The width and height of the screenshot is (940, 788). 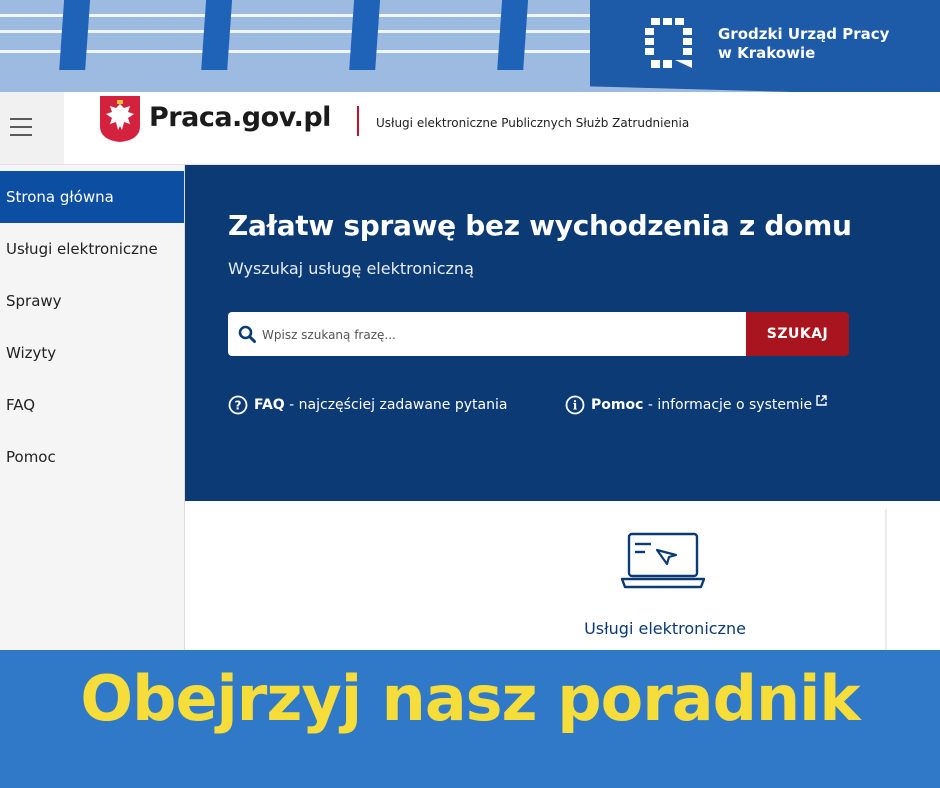 I want to click on question-circle-icon: ?, so click(x=238, y=405).